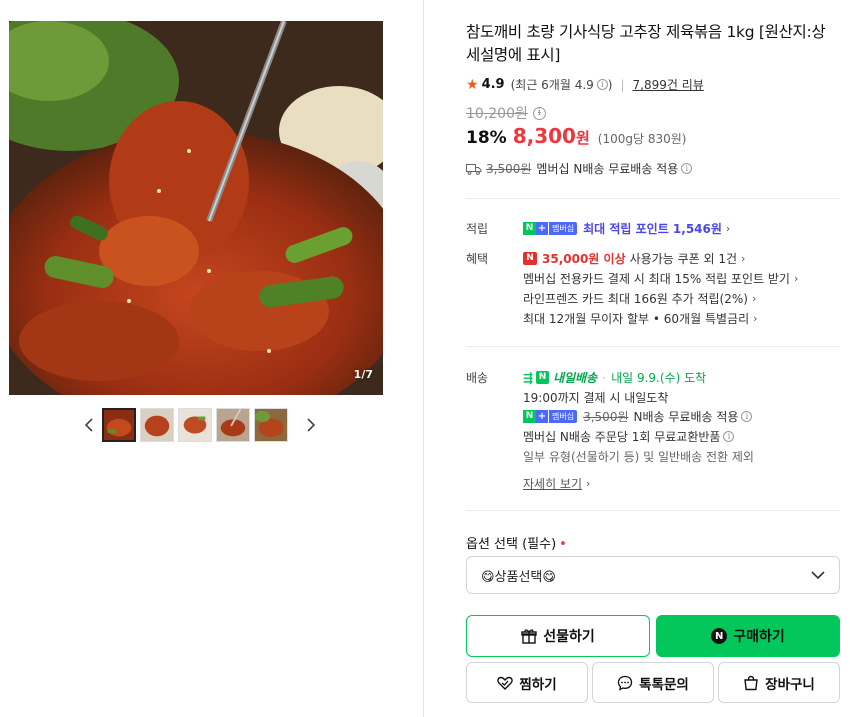 The image size is (850, 717). Describe the element at coordinates (511, 544) in the screenshot. I see `option-label-text: 옵션 선택 (필수)` at that location.